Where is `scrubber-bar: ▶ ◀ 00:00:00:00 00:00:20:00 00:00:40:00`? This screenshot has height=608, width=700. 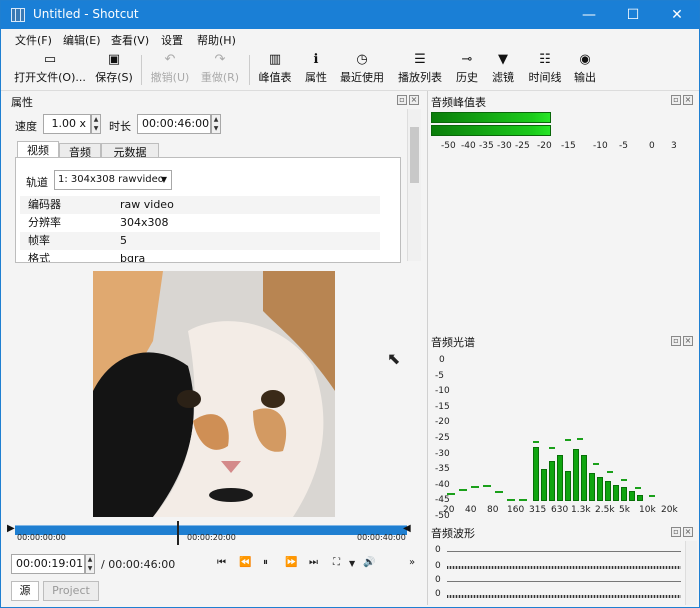
scrubber-bar: ▶ ◀ 00:00:00:00 00:00:20:00 00:00:40:00 is located at coordinates (210, 534).